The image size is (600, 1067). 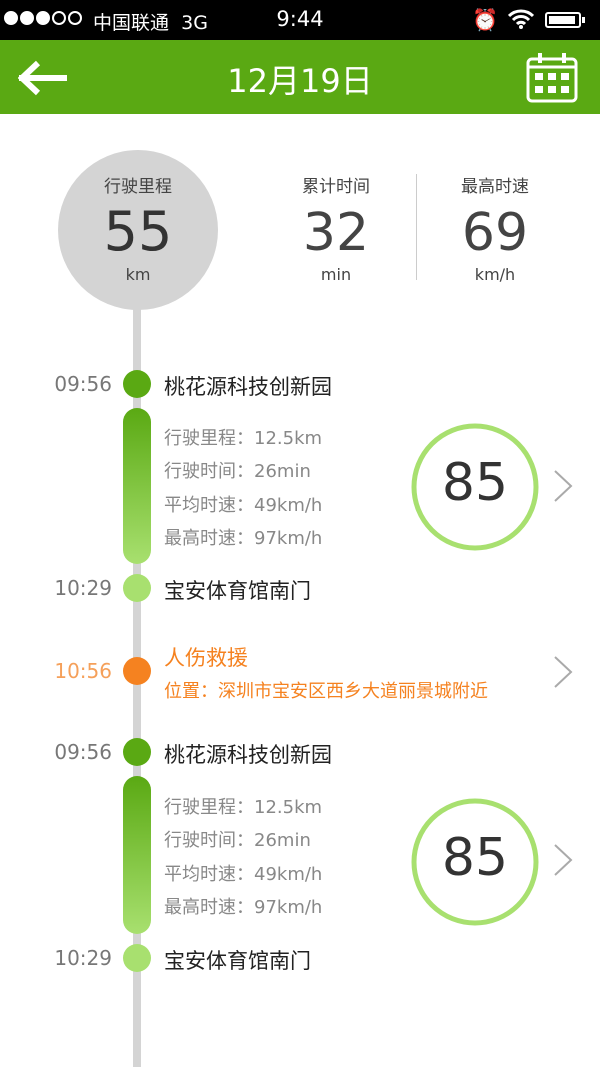 I want to click on max-speed-summary: 最高时速 69 km/h, so click(x=495, y=228).